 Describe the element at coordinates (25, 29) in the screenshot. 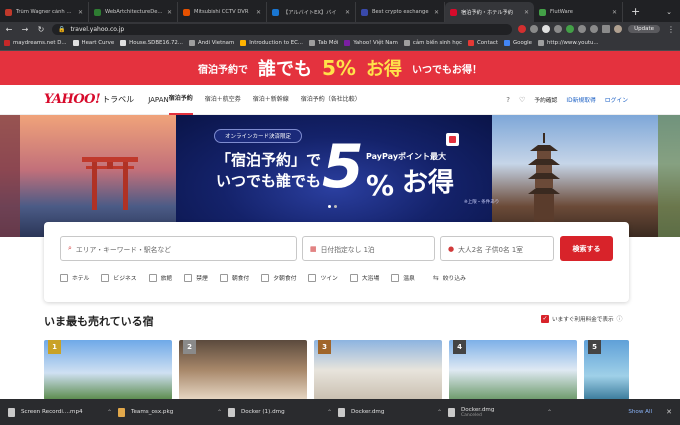

I see `forward-arrow-icon: →` at that location.